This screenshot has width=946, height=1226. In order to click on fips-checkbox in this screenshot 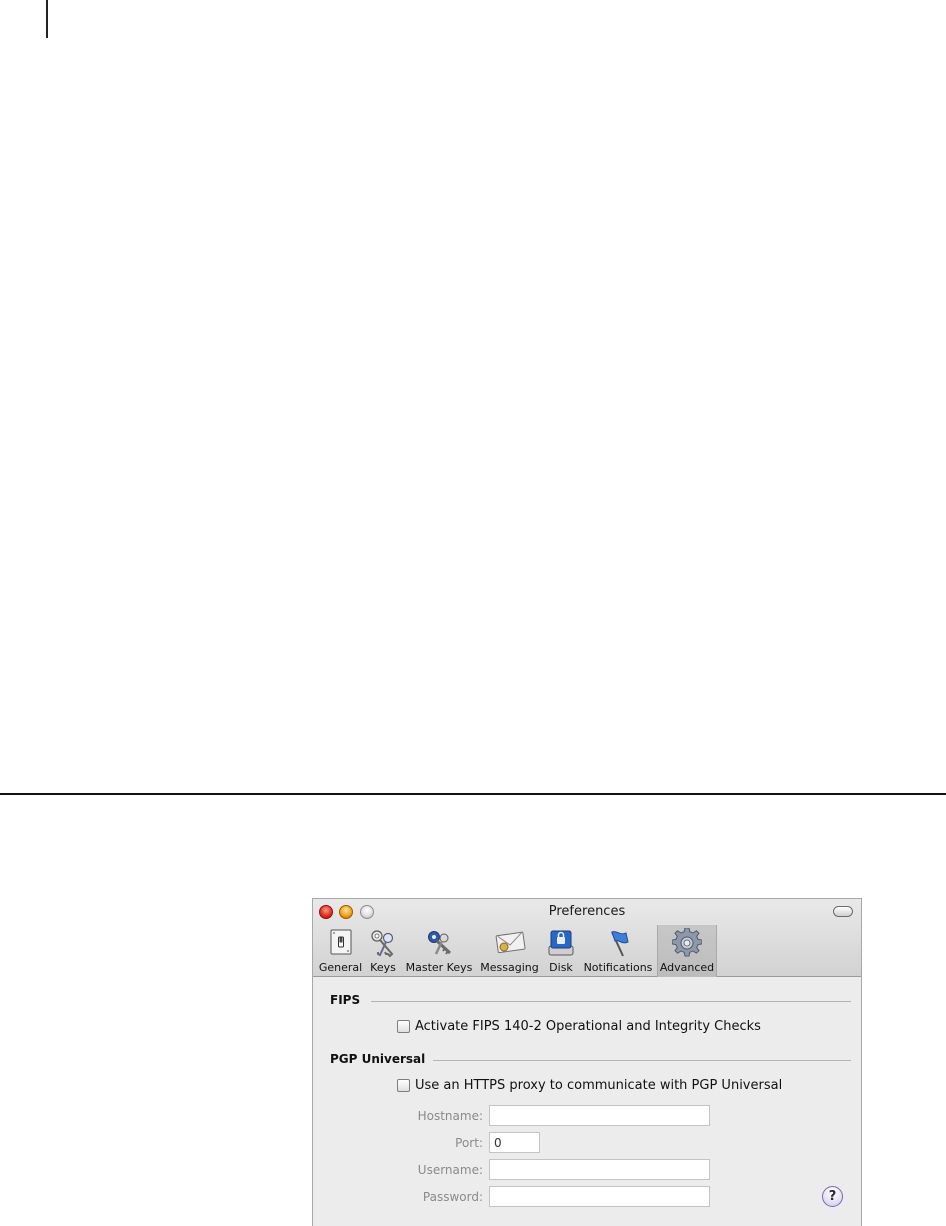, I will do `click(403, 1026)`.